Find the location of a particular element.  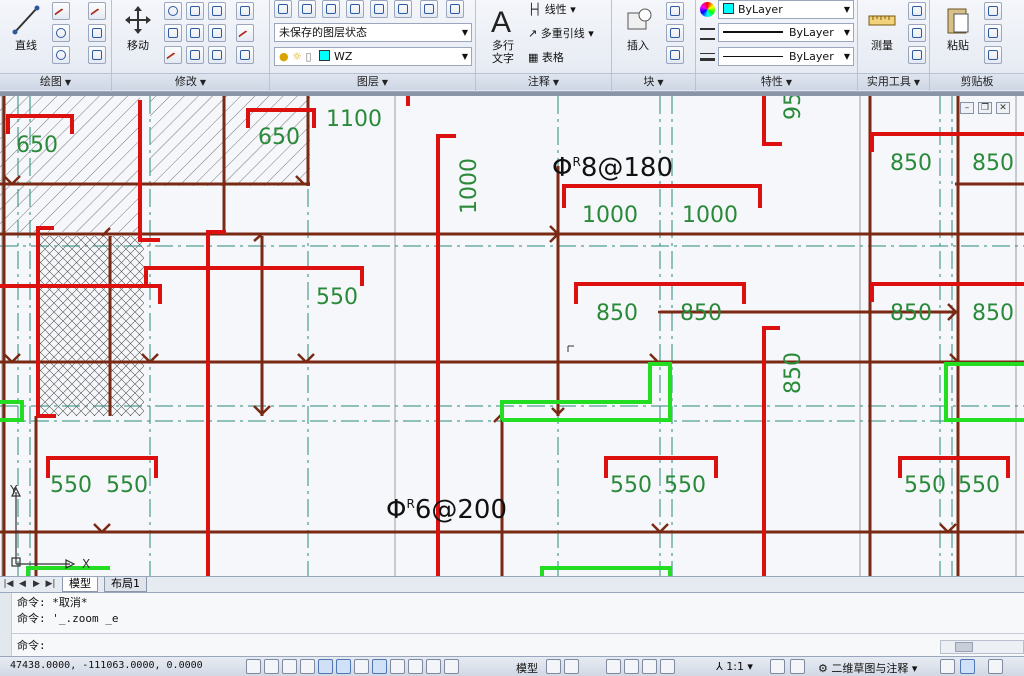

viewport-restore-button: ❐ is located at coordinates (985, 108).